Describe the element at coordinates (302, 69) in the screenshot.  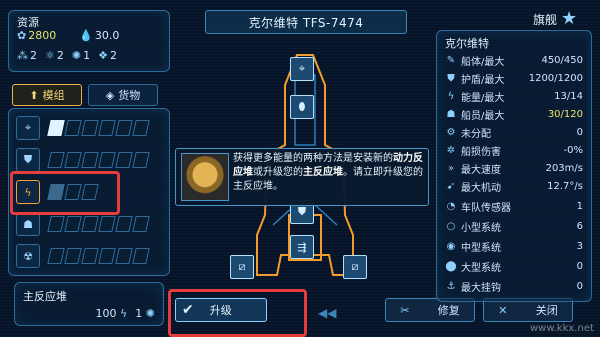
I see `ship-slot-weapon: ⌖` at that location.